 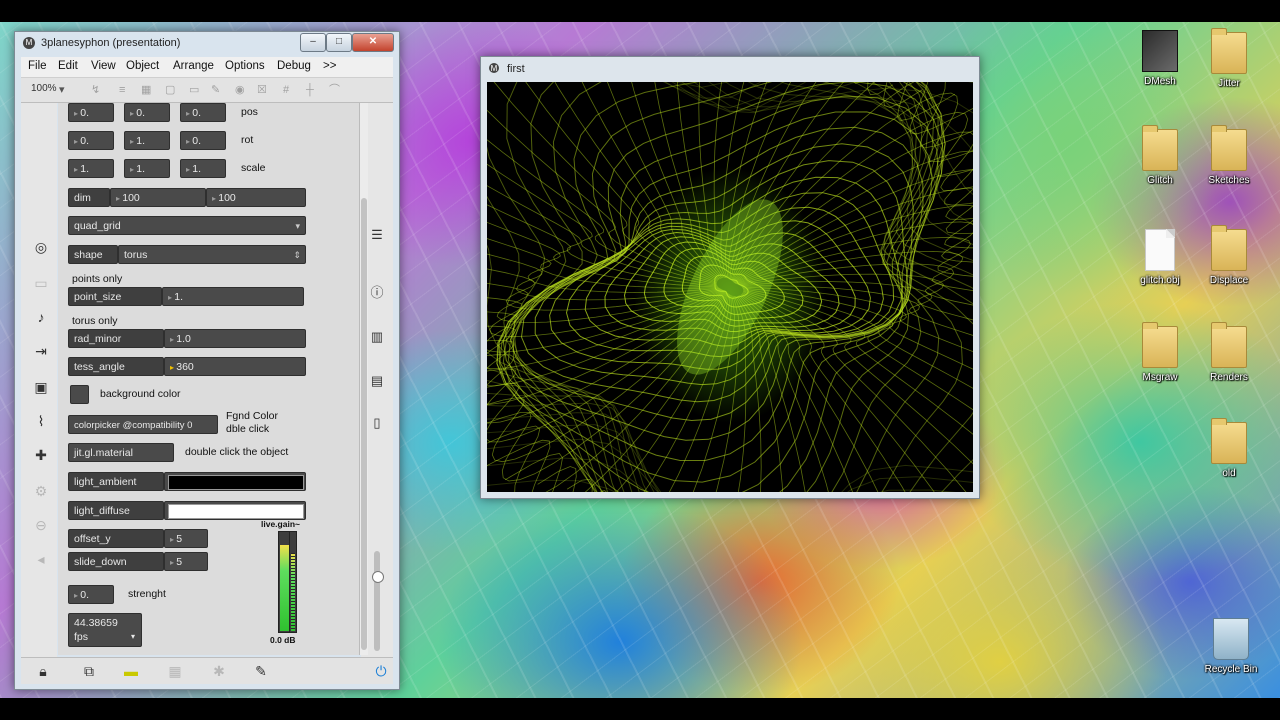 I want to click on offset-y-message: offset_y, so click(x=116, y=538).